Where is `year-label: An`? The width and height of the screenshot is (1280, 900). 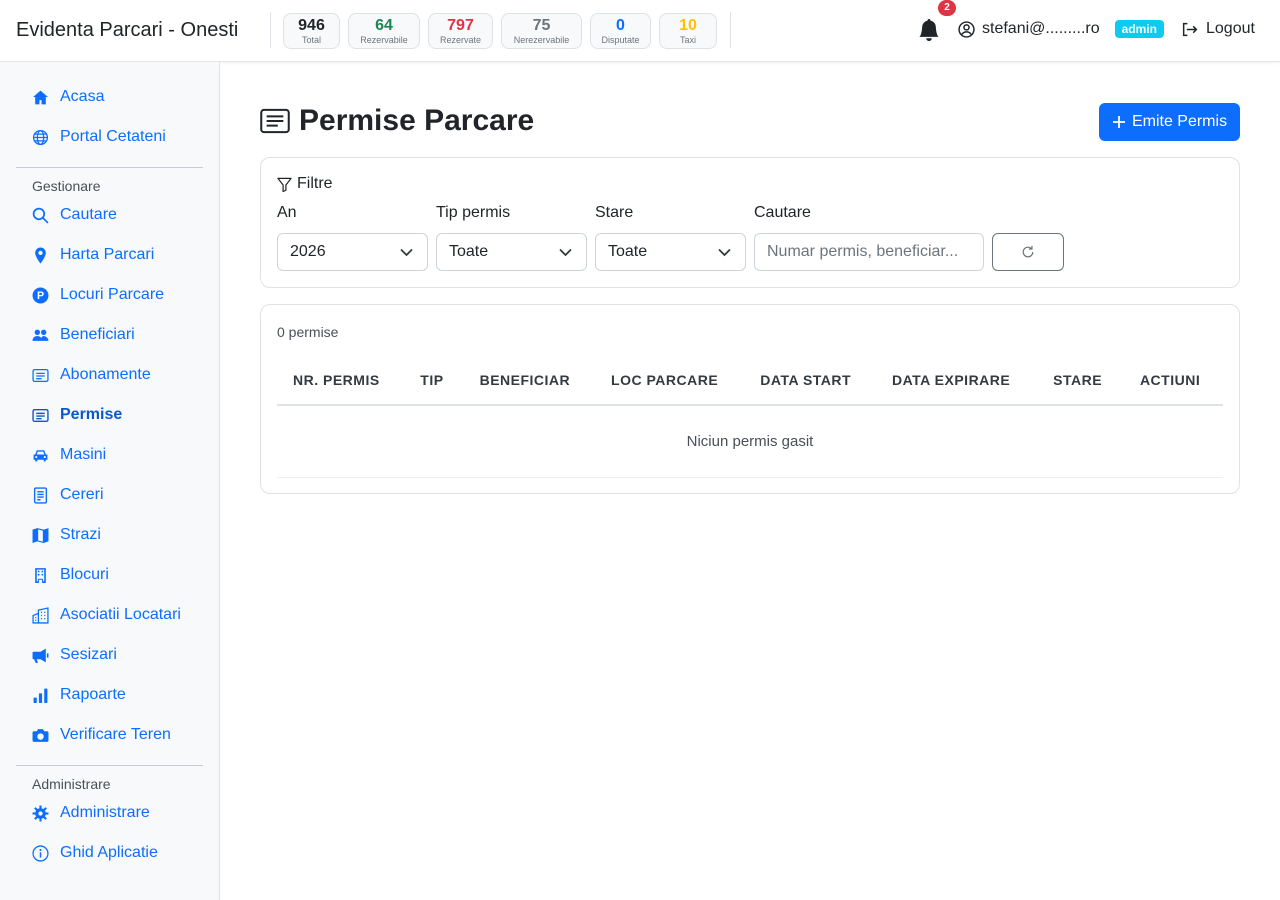
year-label: An is located at coordinates (287, 212).